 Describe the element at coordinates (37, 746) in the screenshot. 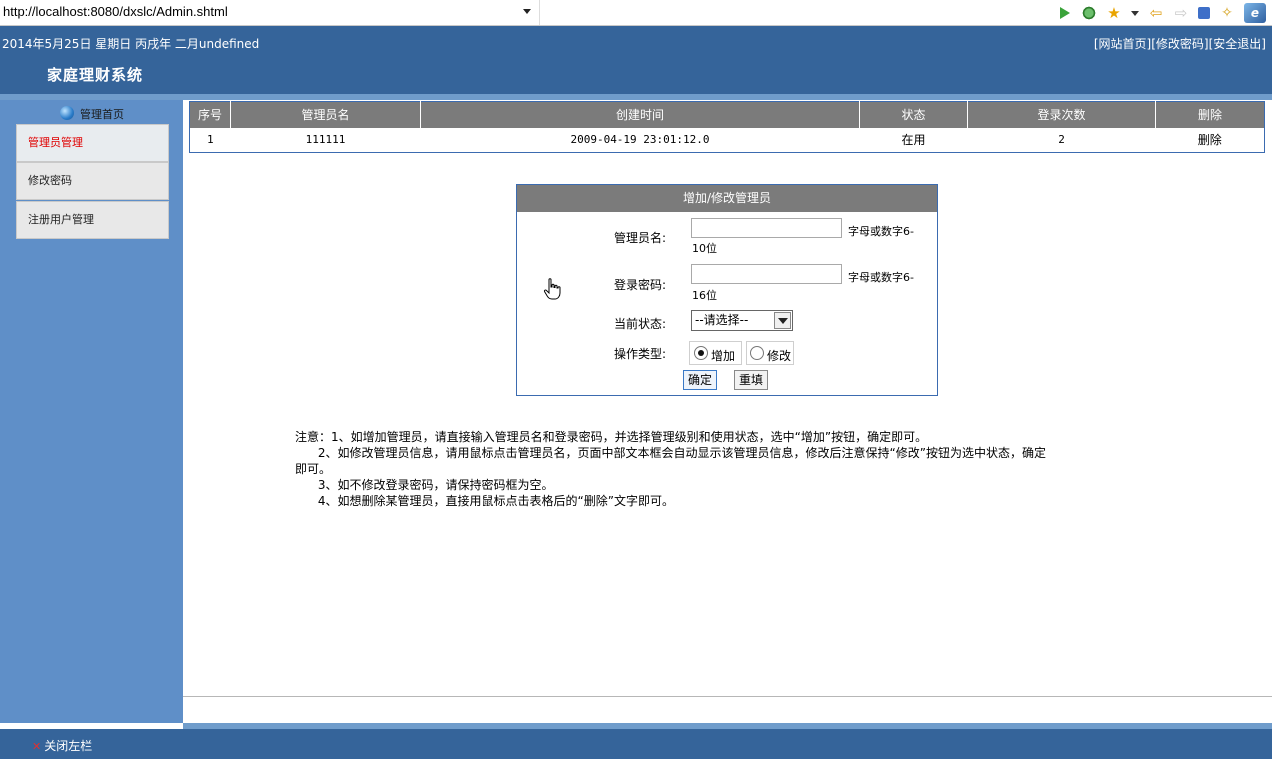

I see `close-icon: ✕` at that location.